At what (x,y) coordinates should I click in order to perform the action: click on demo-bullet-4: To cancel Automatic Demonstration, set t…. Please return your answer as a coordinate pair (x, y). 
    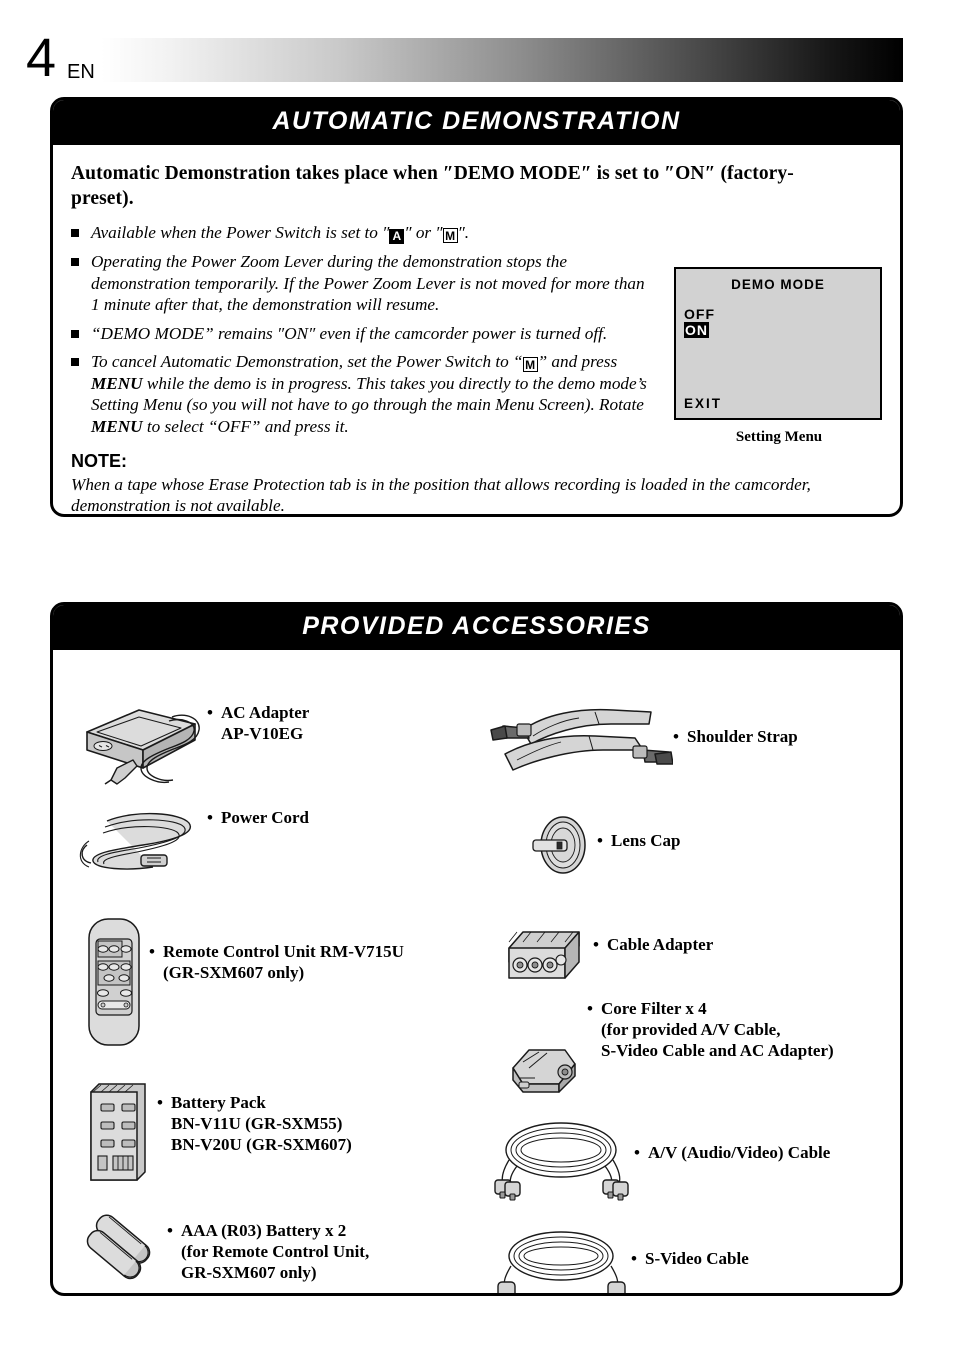
    Looking at the image, I should click on (361, 394).